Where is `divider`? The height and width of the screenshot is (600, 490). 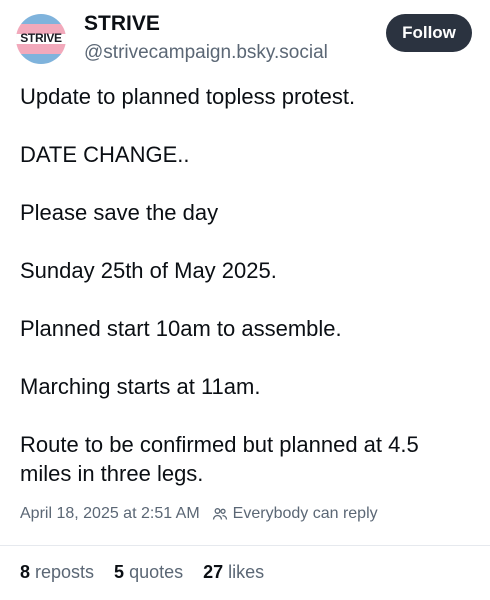 divider is located at coordinates (245, 545).